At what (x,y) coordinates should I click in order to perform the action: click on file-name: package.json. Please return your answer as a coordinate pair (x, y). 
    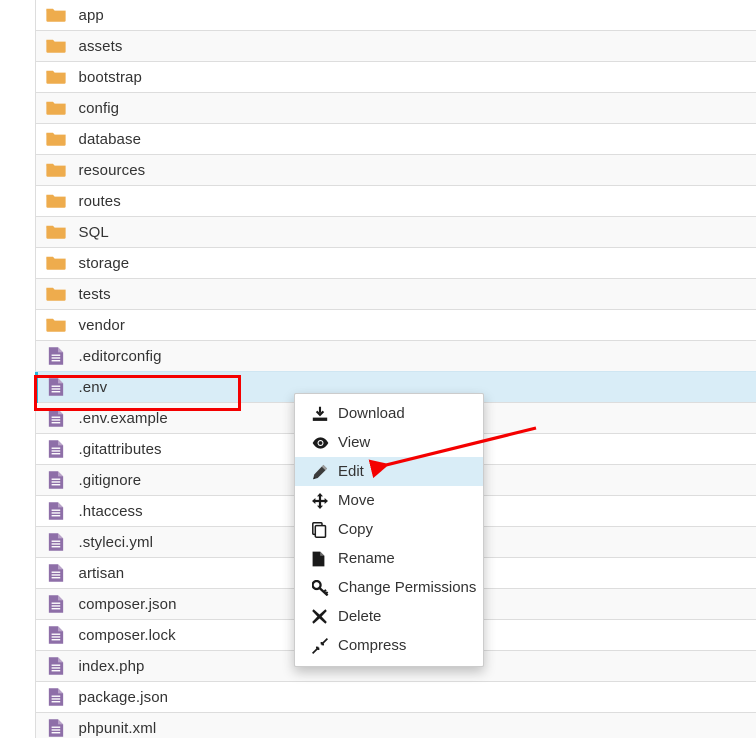
    Looking at the image, I should click on (417, 697).